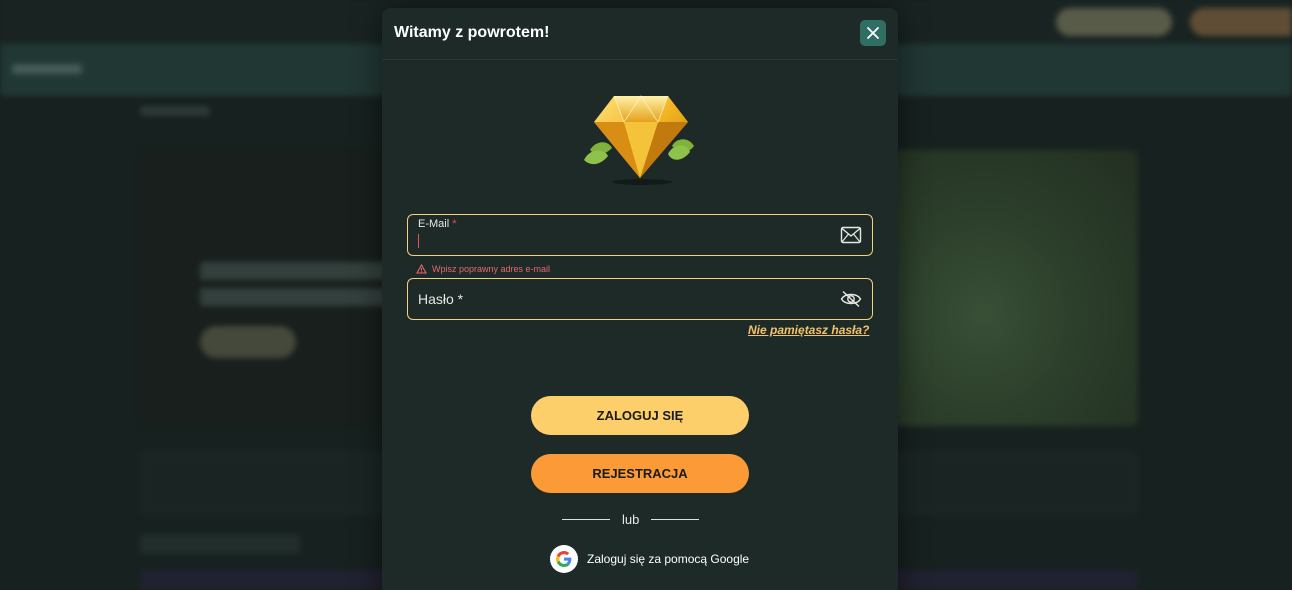 The image size is (1292, 590). What do you see at coordinates (640, 473) in the screenshot?
I see `register-button: REJESTRACJA` at bounding box center [640, 473].